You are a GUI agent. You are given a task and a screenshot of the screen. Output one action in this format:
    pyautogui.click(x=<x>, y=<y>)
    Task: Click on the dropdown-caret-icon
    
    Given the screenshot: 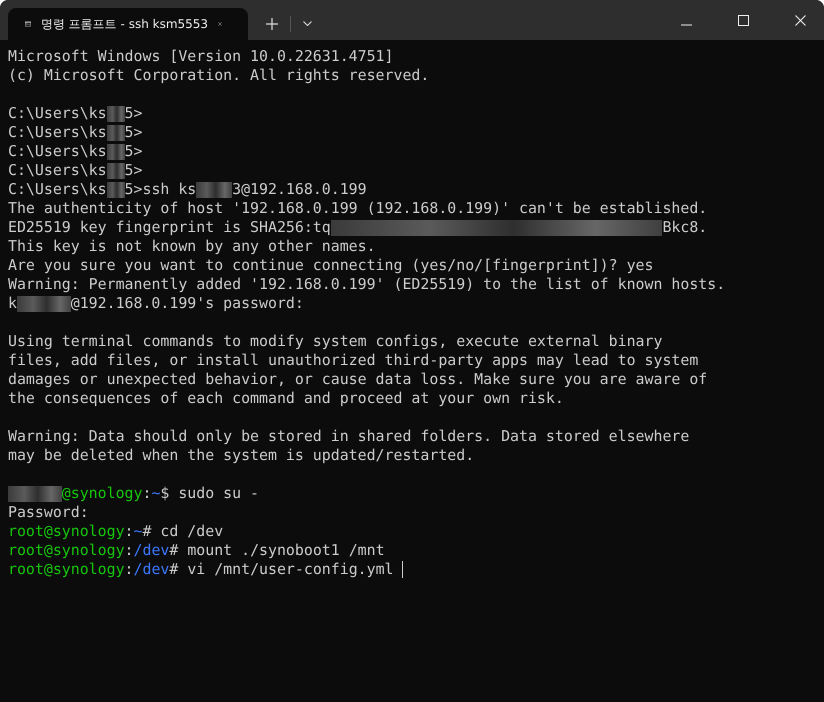 What is the action you would take?
    pyautogui.click(x=307, y=23)
    